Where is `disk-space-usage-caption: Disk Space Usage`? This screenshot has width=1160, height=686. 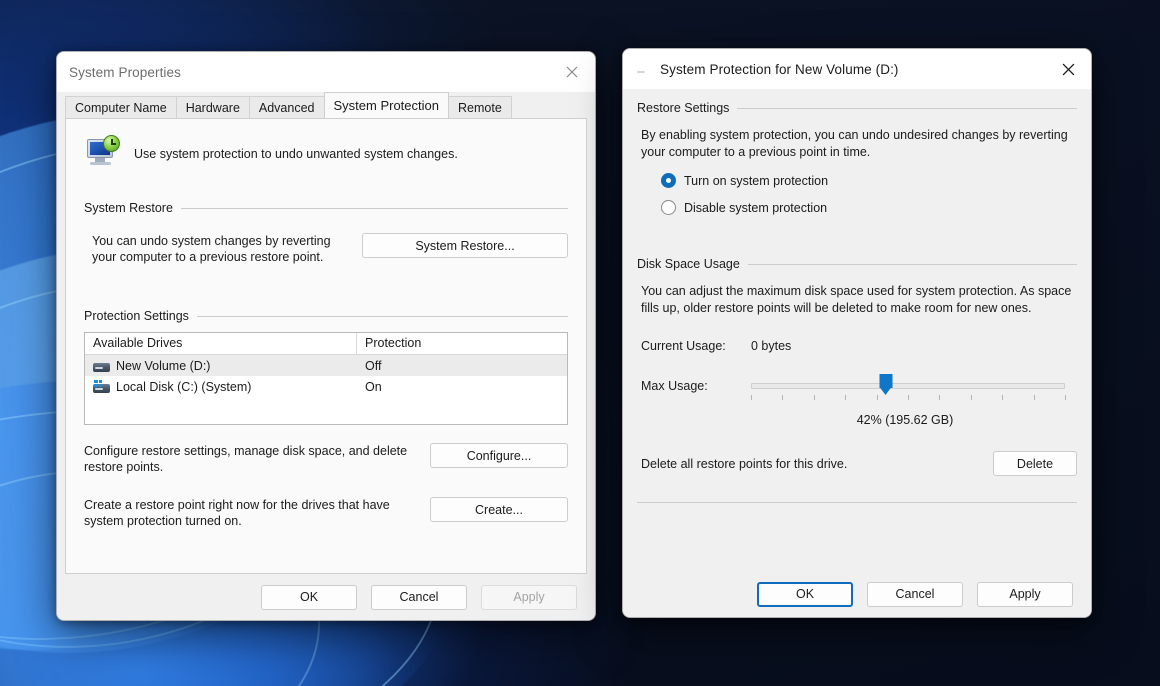 disk-space-usage-caption: Disk Space Usage is located at coordinates (688, 264).